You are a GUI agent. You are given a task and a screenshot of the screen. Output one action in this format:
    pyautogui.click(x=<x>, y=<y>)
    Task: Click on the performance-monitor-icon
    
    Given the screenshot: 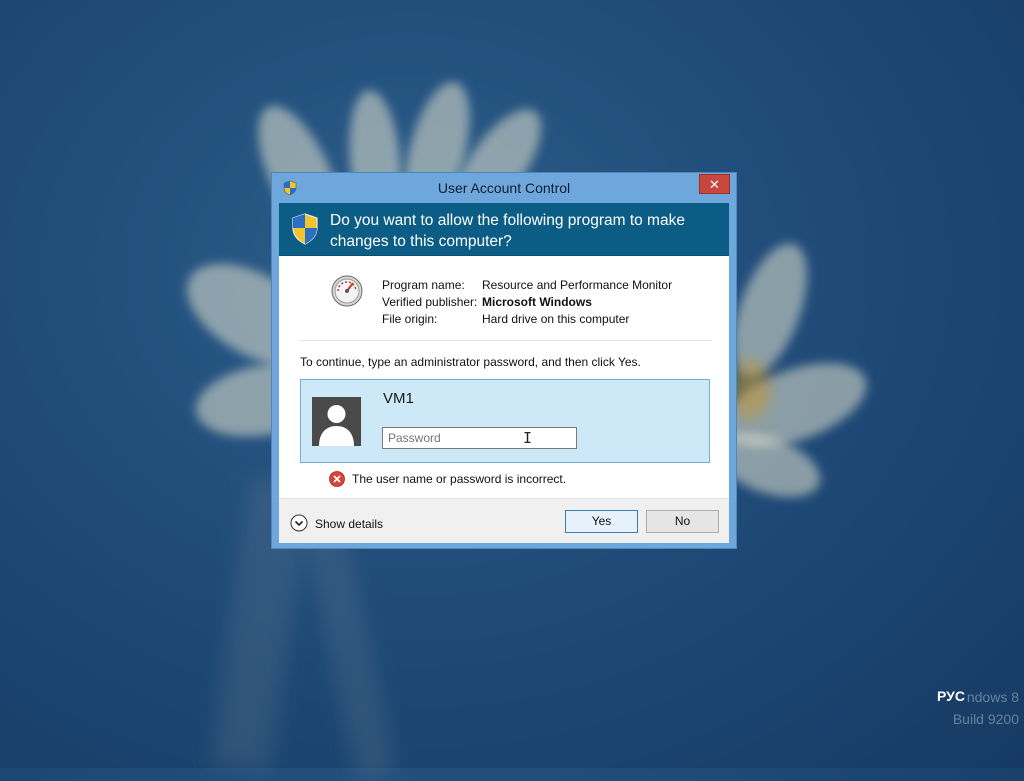 What is the action you would take?
    pyautogui.click(x=347, y=291)
    